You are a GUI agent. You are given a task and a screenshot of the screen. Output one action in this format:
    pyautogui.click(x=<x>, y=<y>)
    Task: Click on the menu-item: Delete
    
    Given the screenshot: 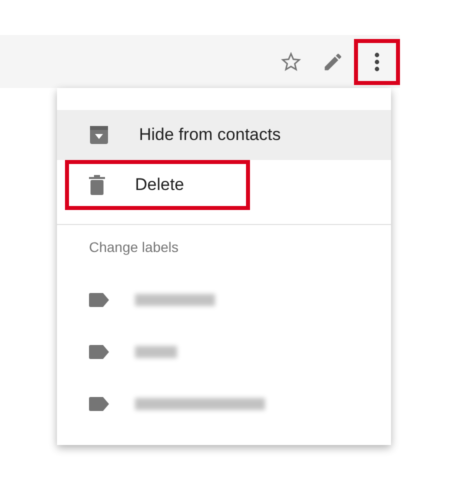 What is the action you would take?
    pyautogui.click(x=157, y=185)
    